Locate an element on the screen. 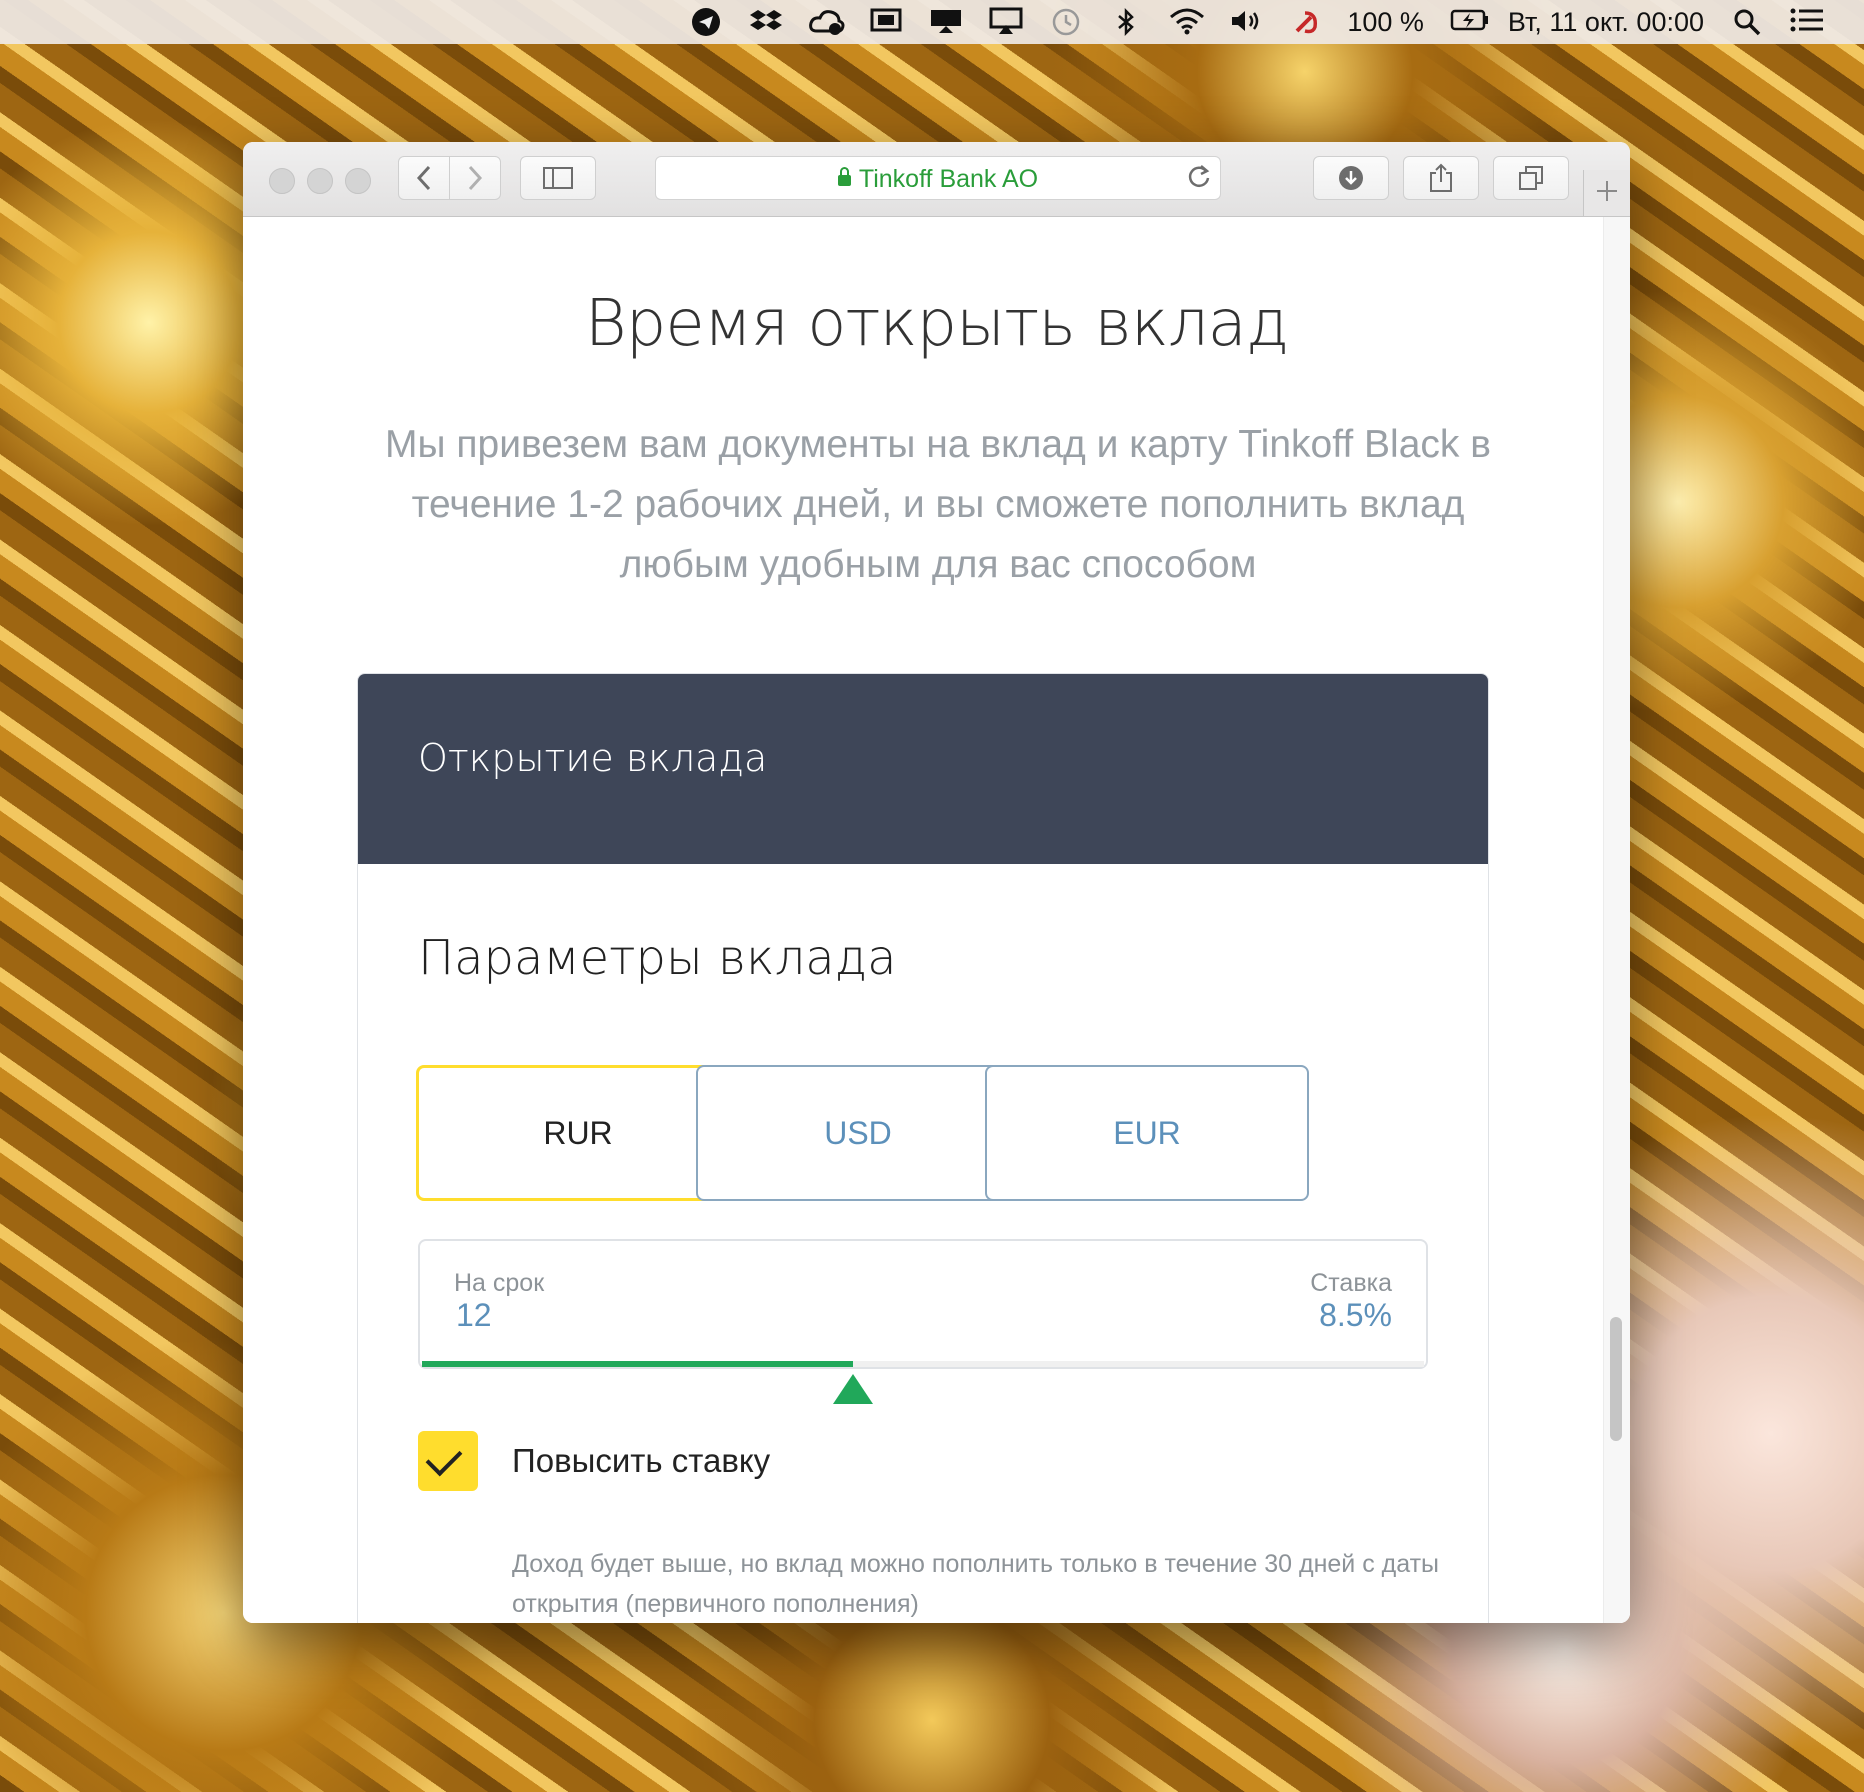  address-label: Tinkoff Bank AO is located at coordinates (948, 179).